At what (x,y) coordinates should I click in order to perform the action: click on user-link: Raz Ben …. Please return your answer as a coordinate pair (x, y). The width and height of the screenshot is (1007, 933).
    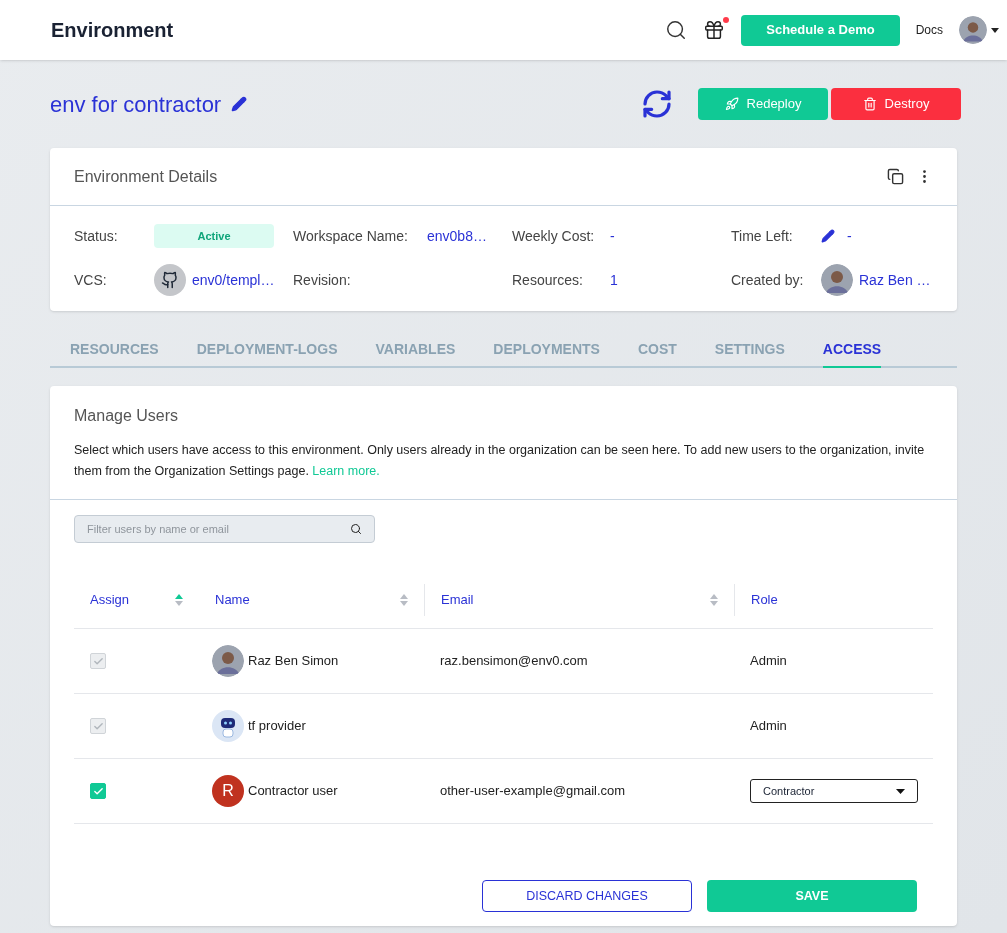
    Looking at the image, I should click on (895, 280).